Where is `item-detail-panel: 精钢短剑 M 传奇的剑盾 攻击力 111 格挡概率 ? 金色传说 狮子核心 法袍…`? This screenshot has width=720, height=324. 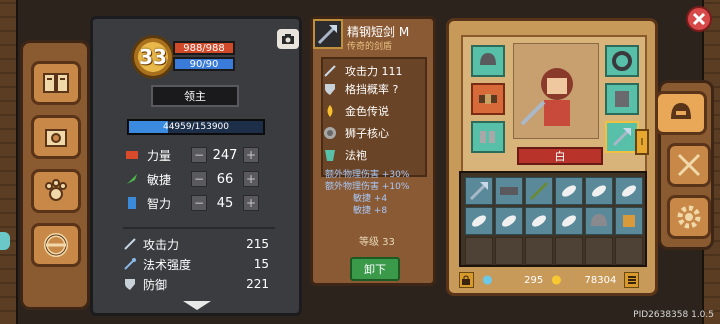
item-detail-panel: 精钢短剑 M 传奇的剑盾 攻击力 111 格挡概率 ? 金色传说 狮子核心 法袍… is located at coordinates (373, 151).